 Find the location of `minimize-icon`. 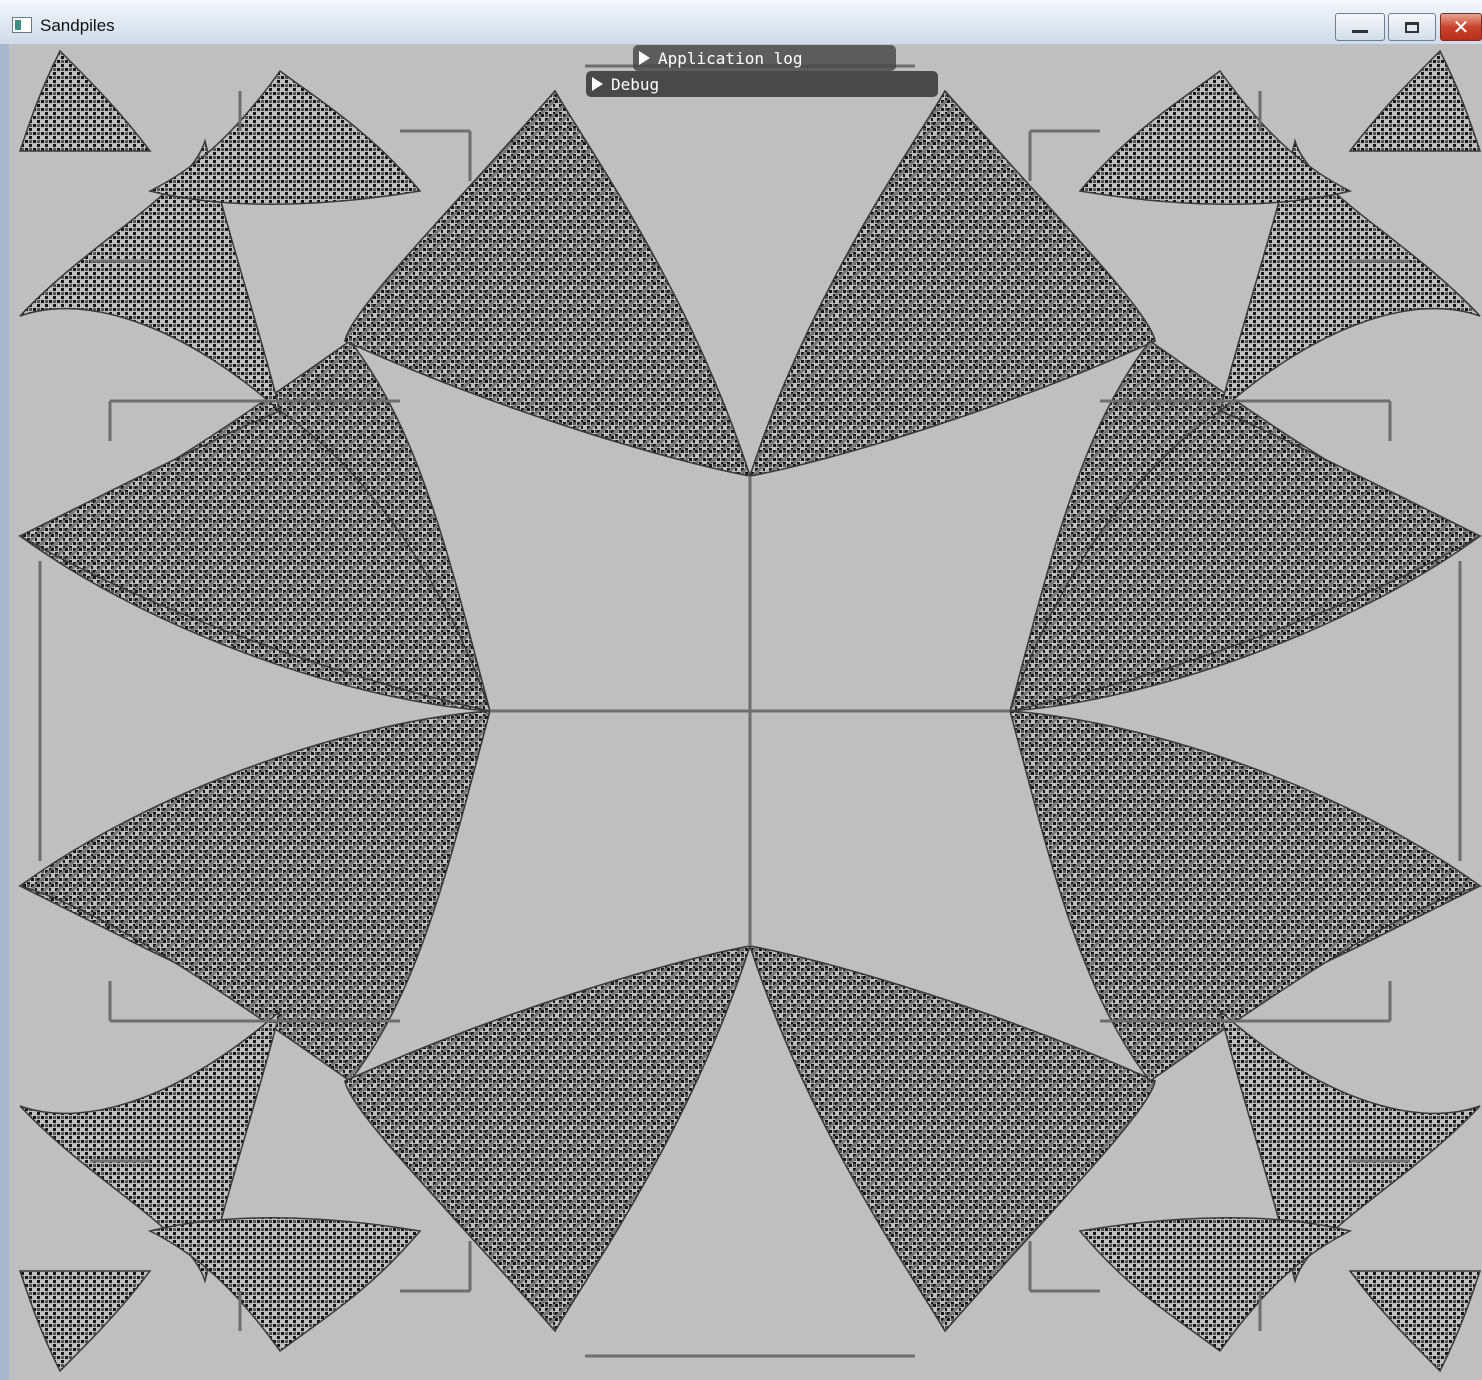

minimize-icon is located at coordinates (1360, 31).